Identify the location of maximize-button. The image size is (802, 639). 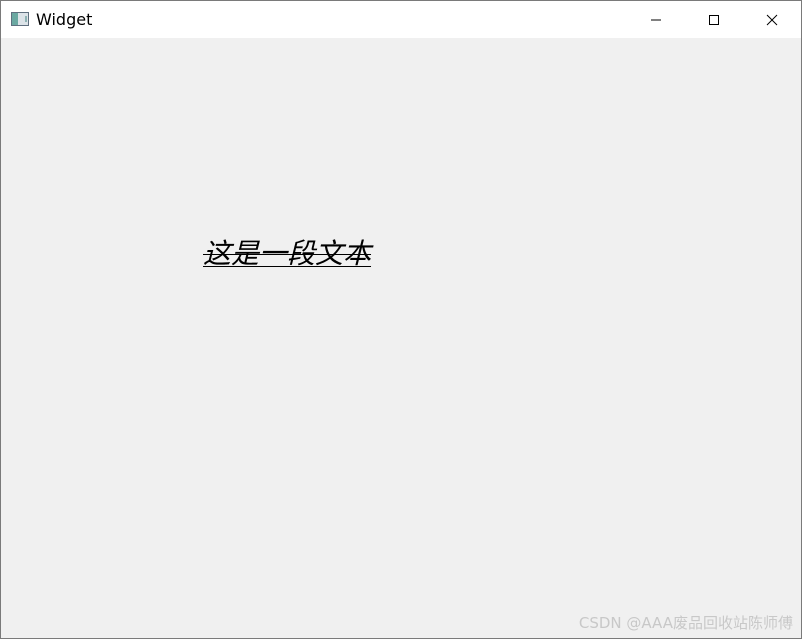
(714, 19).